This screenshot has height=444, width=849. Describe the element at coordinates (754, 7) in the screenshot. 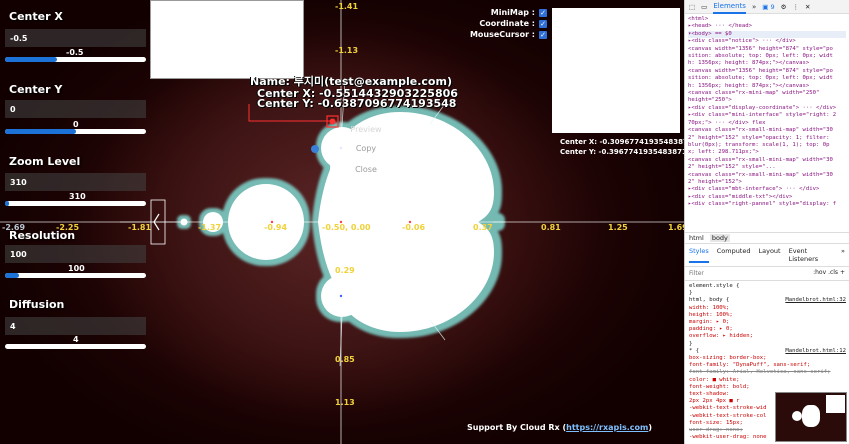

I see `tab-more: »` at that location.